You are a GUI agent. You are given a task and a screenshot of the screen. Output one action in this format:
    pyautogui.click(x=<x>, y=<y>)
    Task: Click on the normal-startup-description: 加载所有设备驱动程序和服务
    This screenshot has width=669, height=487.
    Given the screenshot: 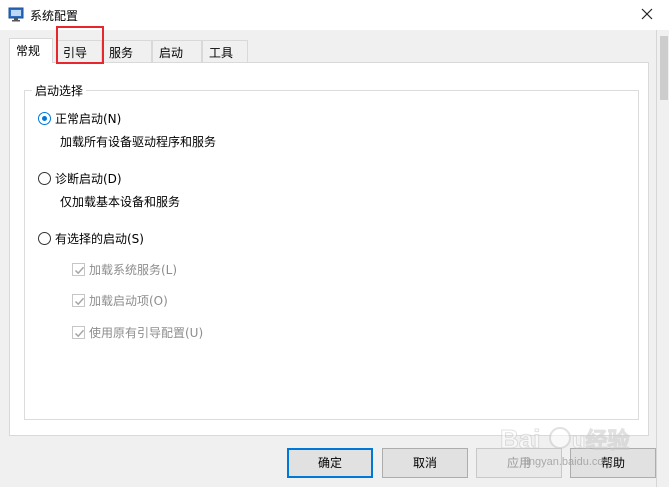 What is the action you would take?
    pyautogui.click(x=138, y=142)
    